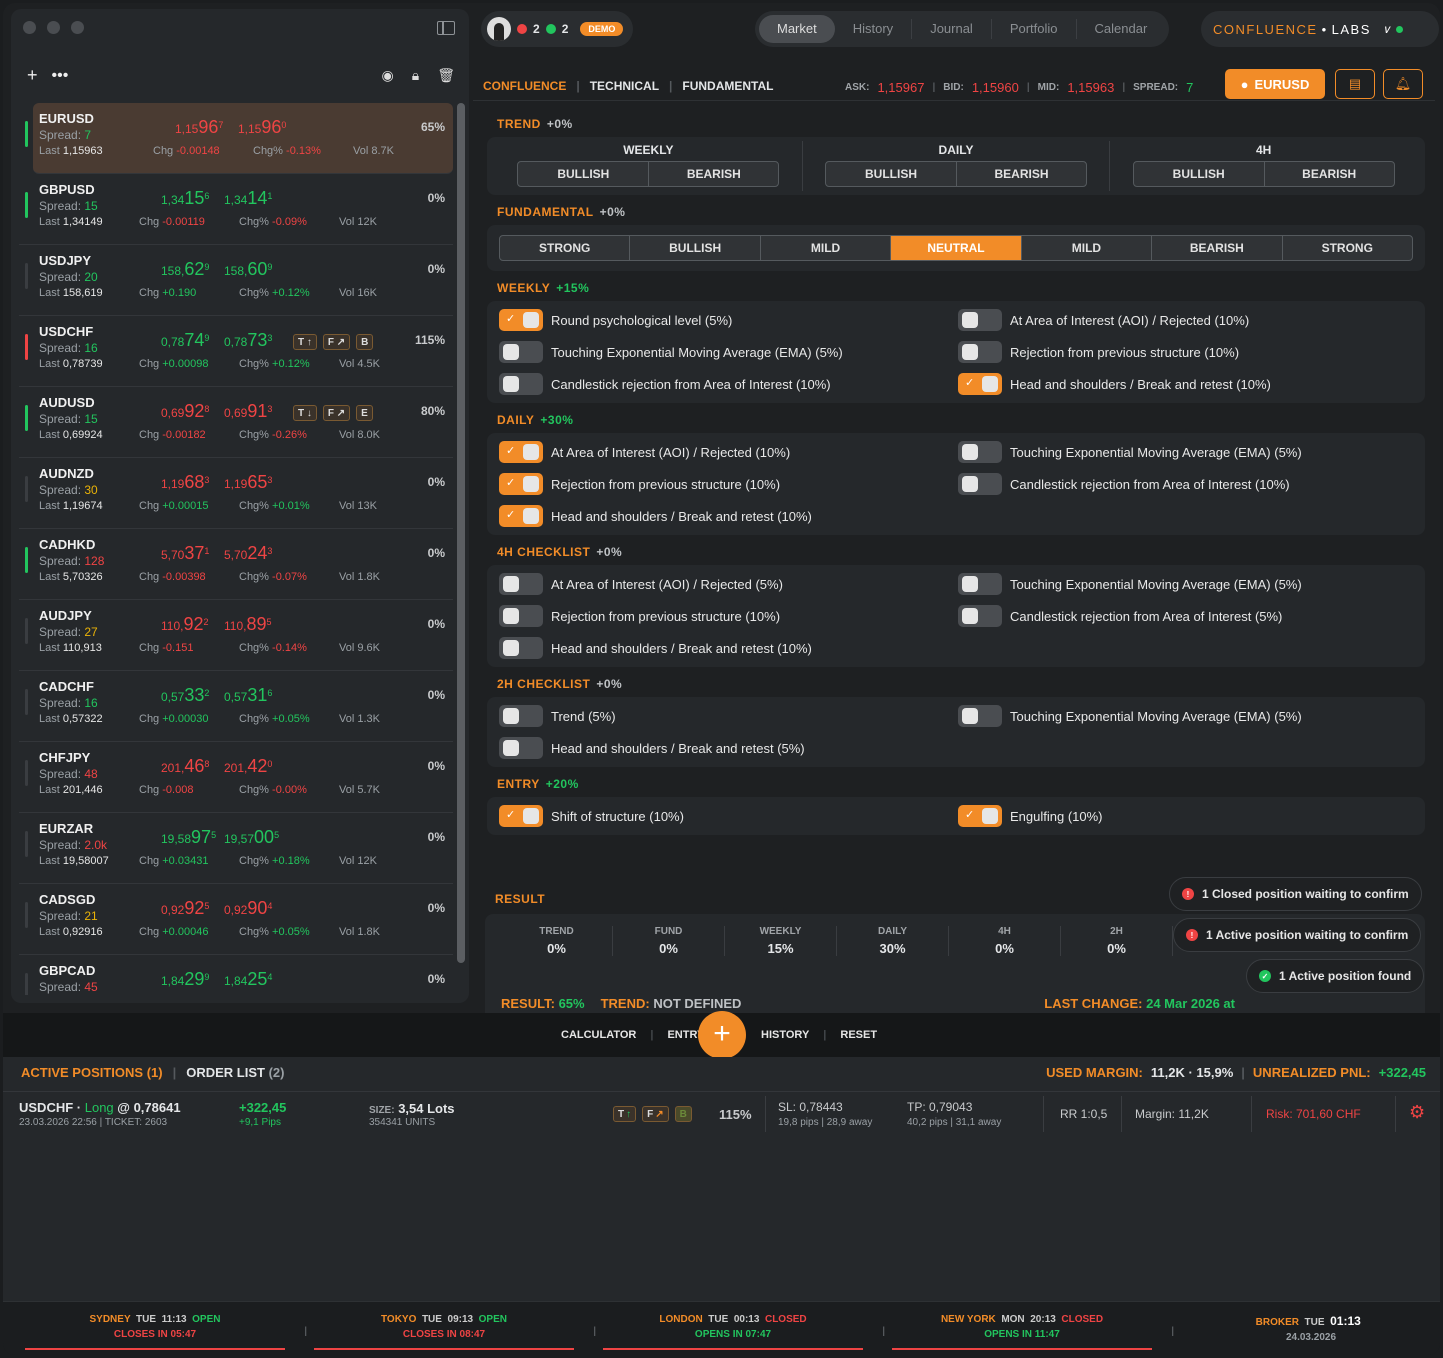 The width and height of the screenshot is (1443, 1358). I want to click on eye-icon: ◉, so click(388, 75).